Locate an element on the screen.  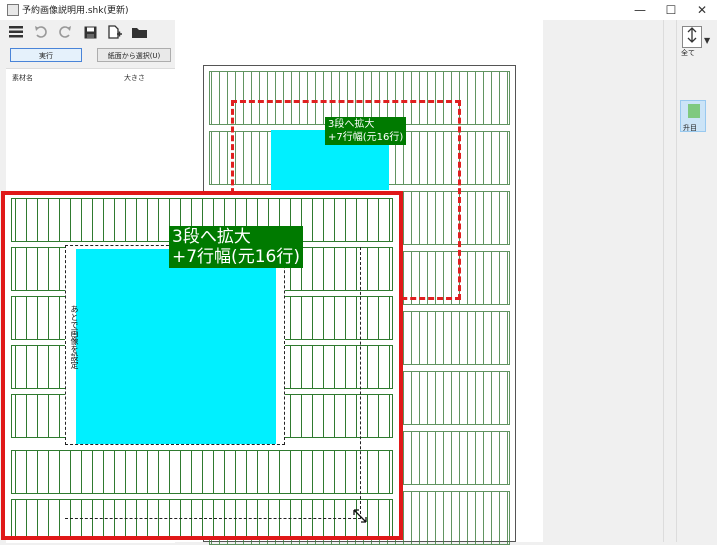
column-header-size: 大きさ is located at coordinates (134, 78).